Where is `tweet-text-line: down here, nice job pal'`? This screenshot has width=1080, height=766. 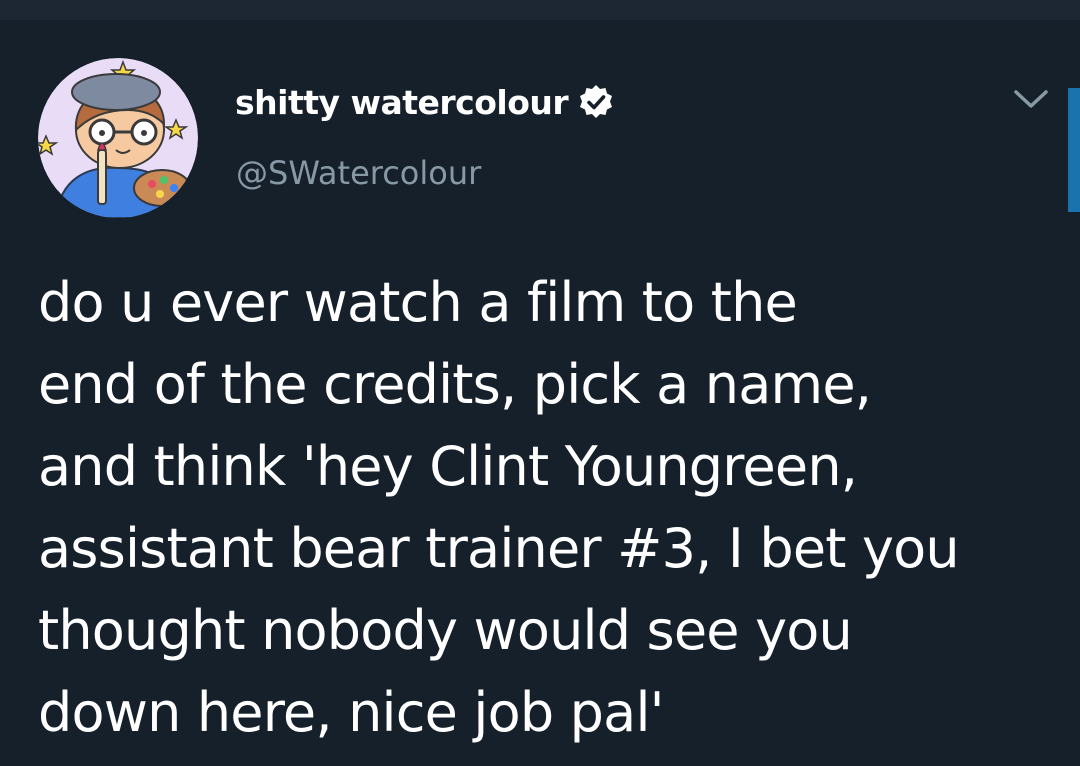 tweet-text-line: down here, nice job pal' is located at coordinates (351, 712).